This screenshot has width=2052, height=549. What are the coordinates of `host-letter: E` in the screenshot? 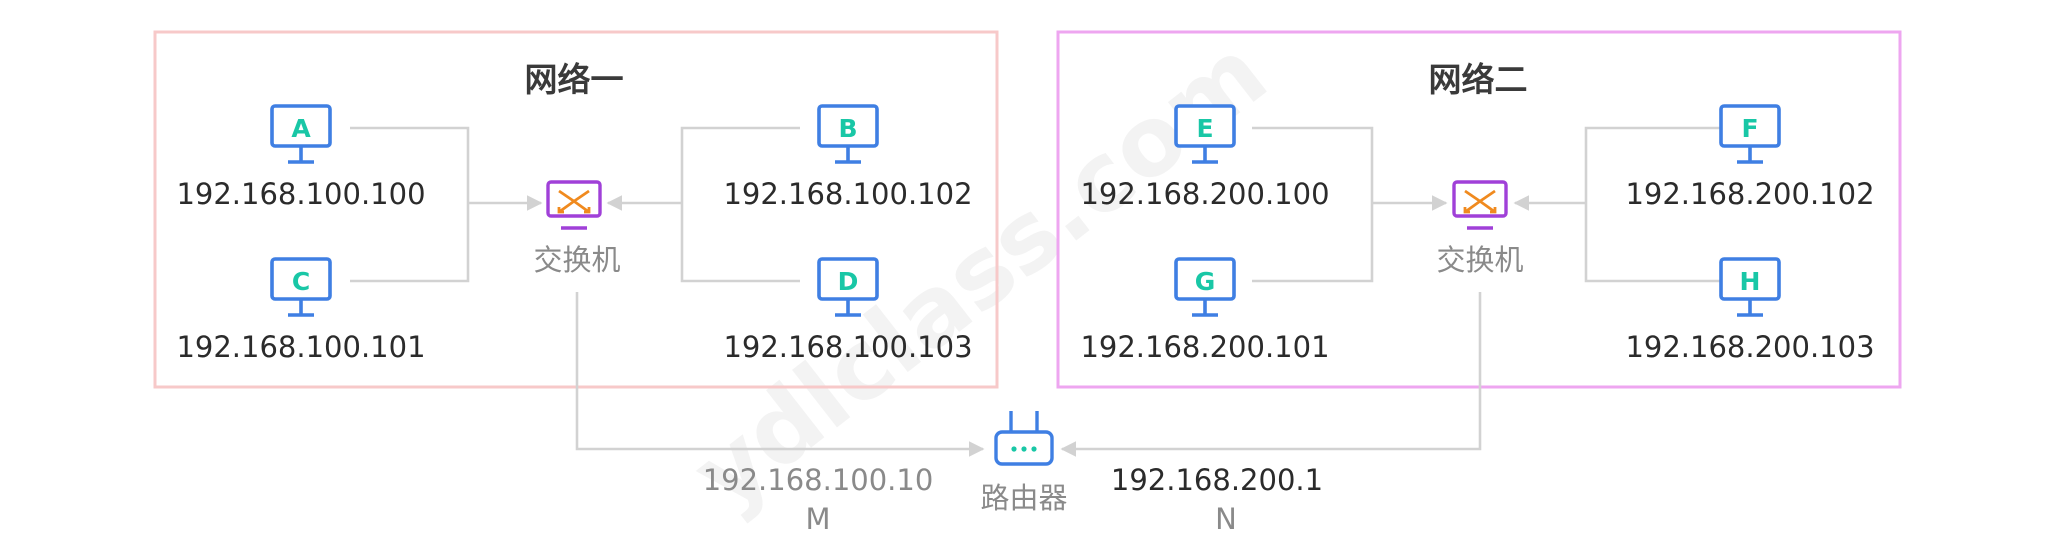 It's located at (1204, 128).